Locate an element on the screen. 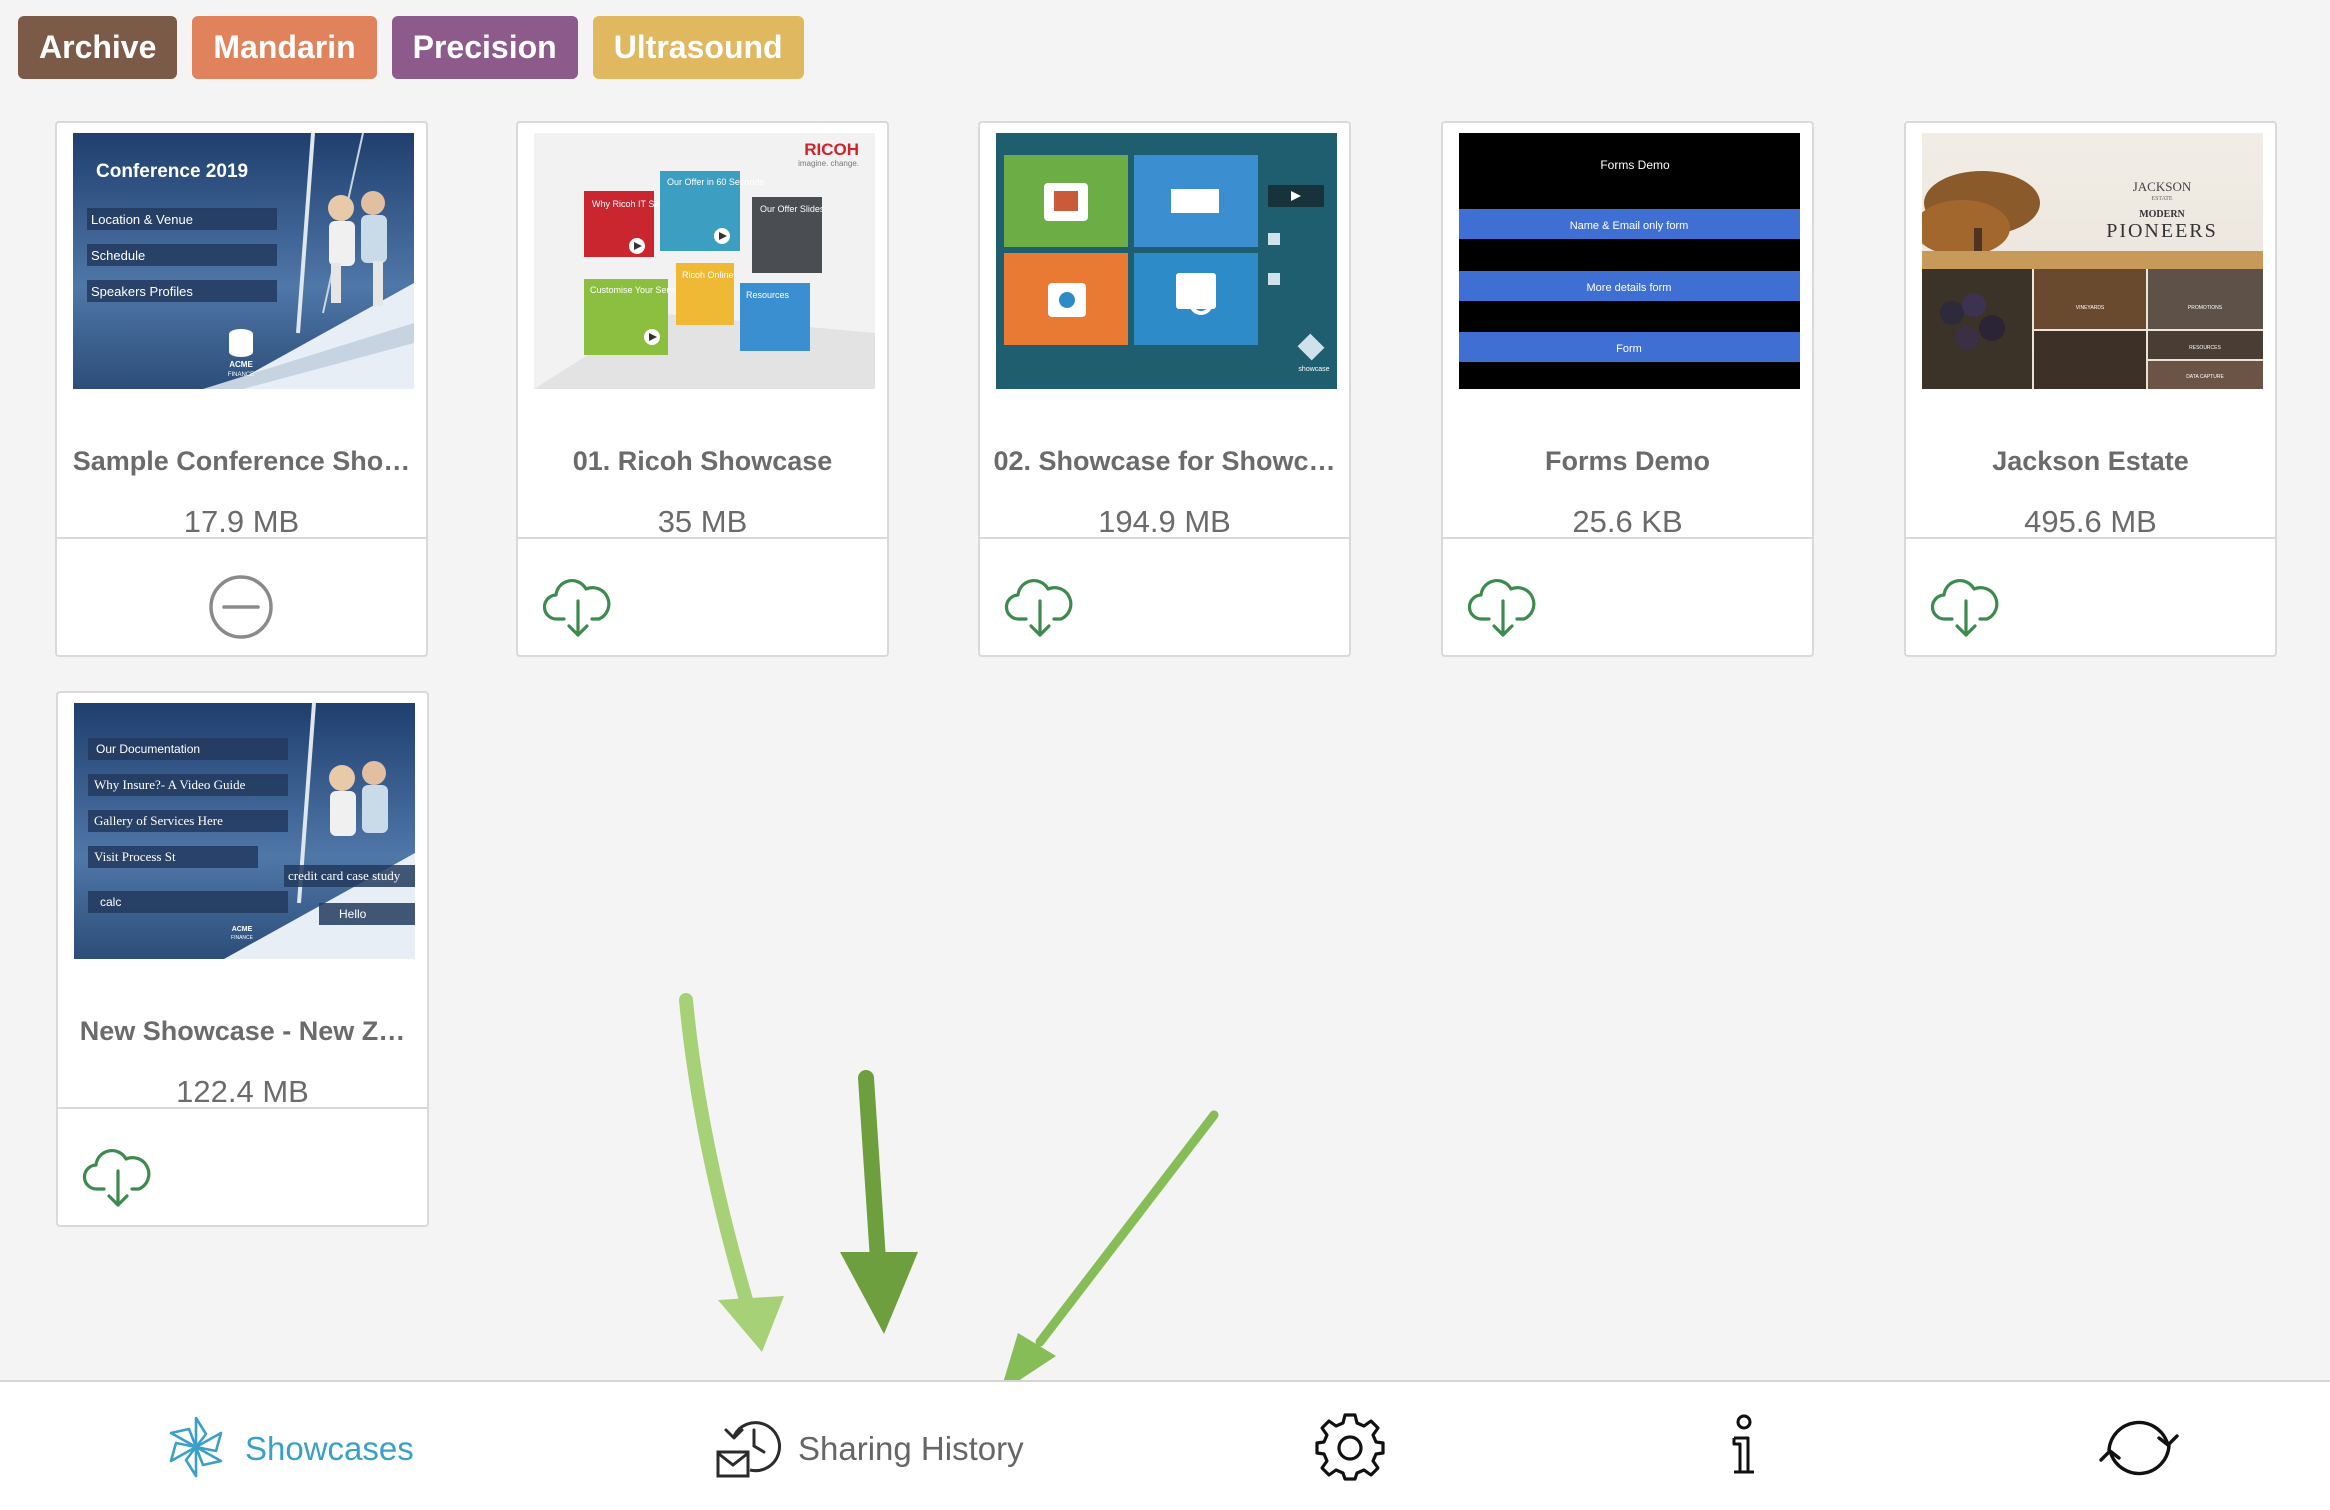 The width and height of the screenshot is (2330, 1510). gear-icon is located at coordinates (1350, 1449).